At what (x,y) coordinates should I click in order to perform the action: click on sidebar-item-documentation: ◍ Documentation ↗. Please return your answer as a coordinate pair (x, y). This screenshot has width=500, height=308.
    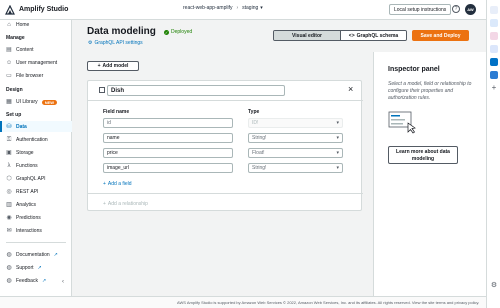
    Looking at the image, I should click on (32, 255).